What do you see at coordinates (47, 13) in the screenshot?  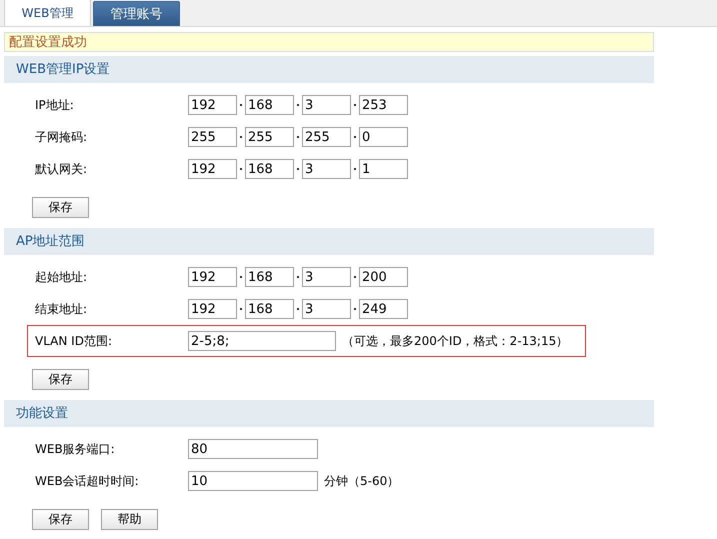 I see `tab: WEB管理` at bounding box center [47, 13].